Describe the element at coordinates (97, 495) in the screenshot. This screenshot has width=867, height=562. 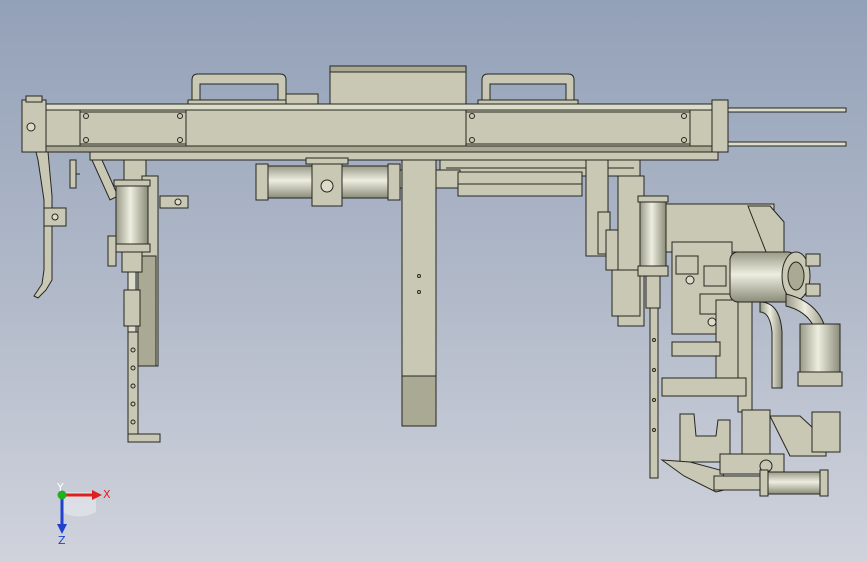
I see `x-axis-arrowhead` at that location.